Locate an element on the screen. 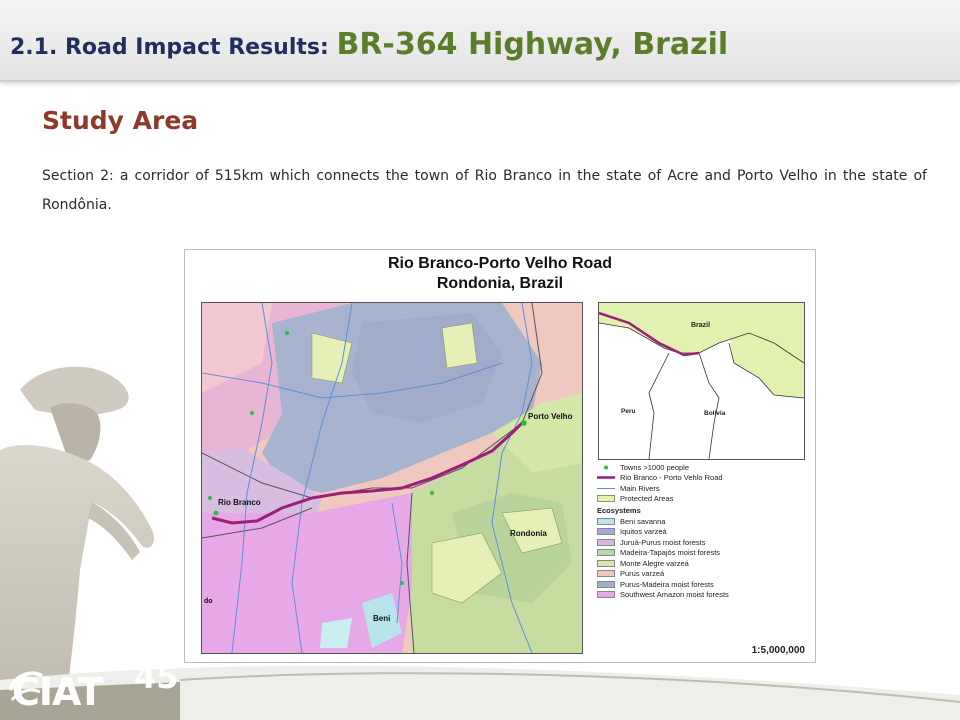 The image size is (960, 720). road-line-icon is located at coordinates (606, 477).